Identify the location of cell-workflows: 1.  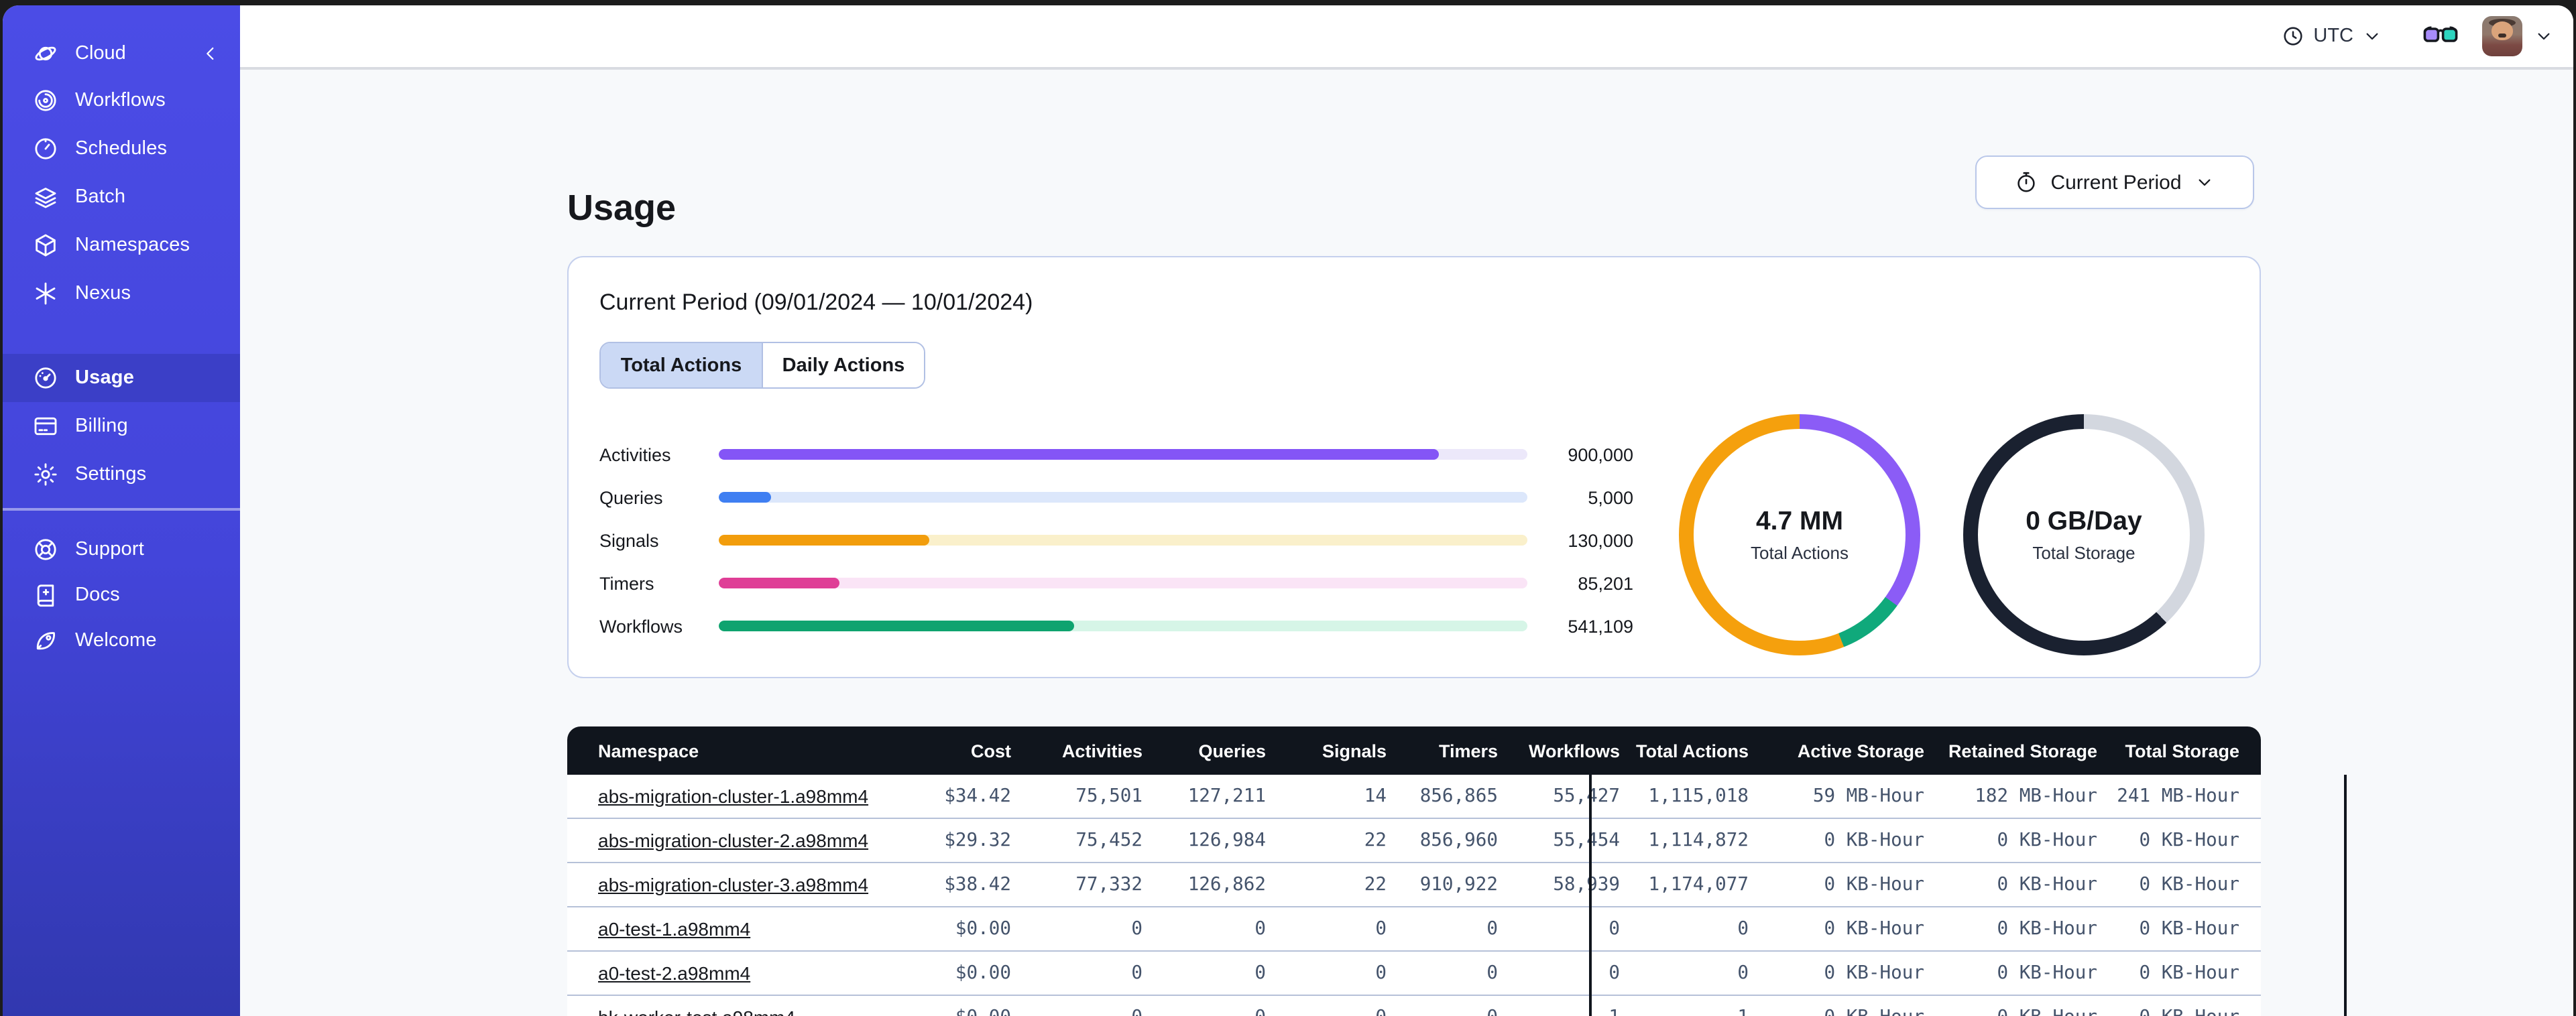
(1570, 1012).